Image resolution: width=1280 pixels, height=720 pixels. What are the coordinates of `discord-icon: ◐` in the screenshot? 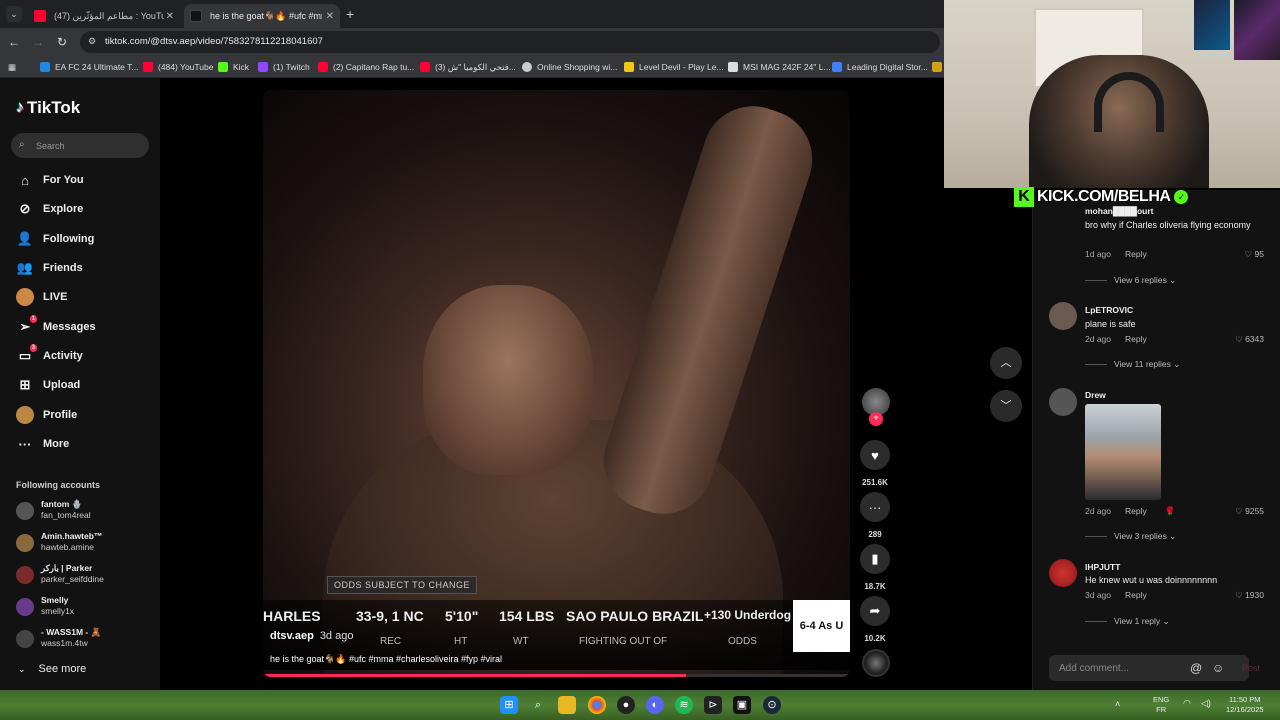 It's located at (655, 705).